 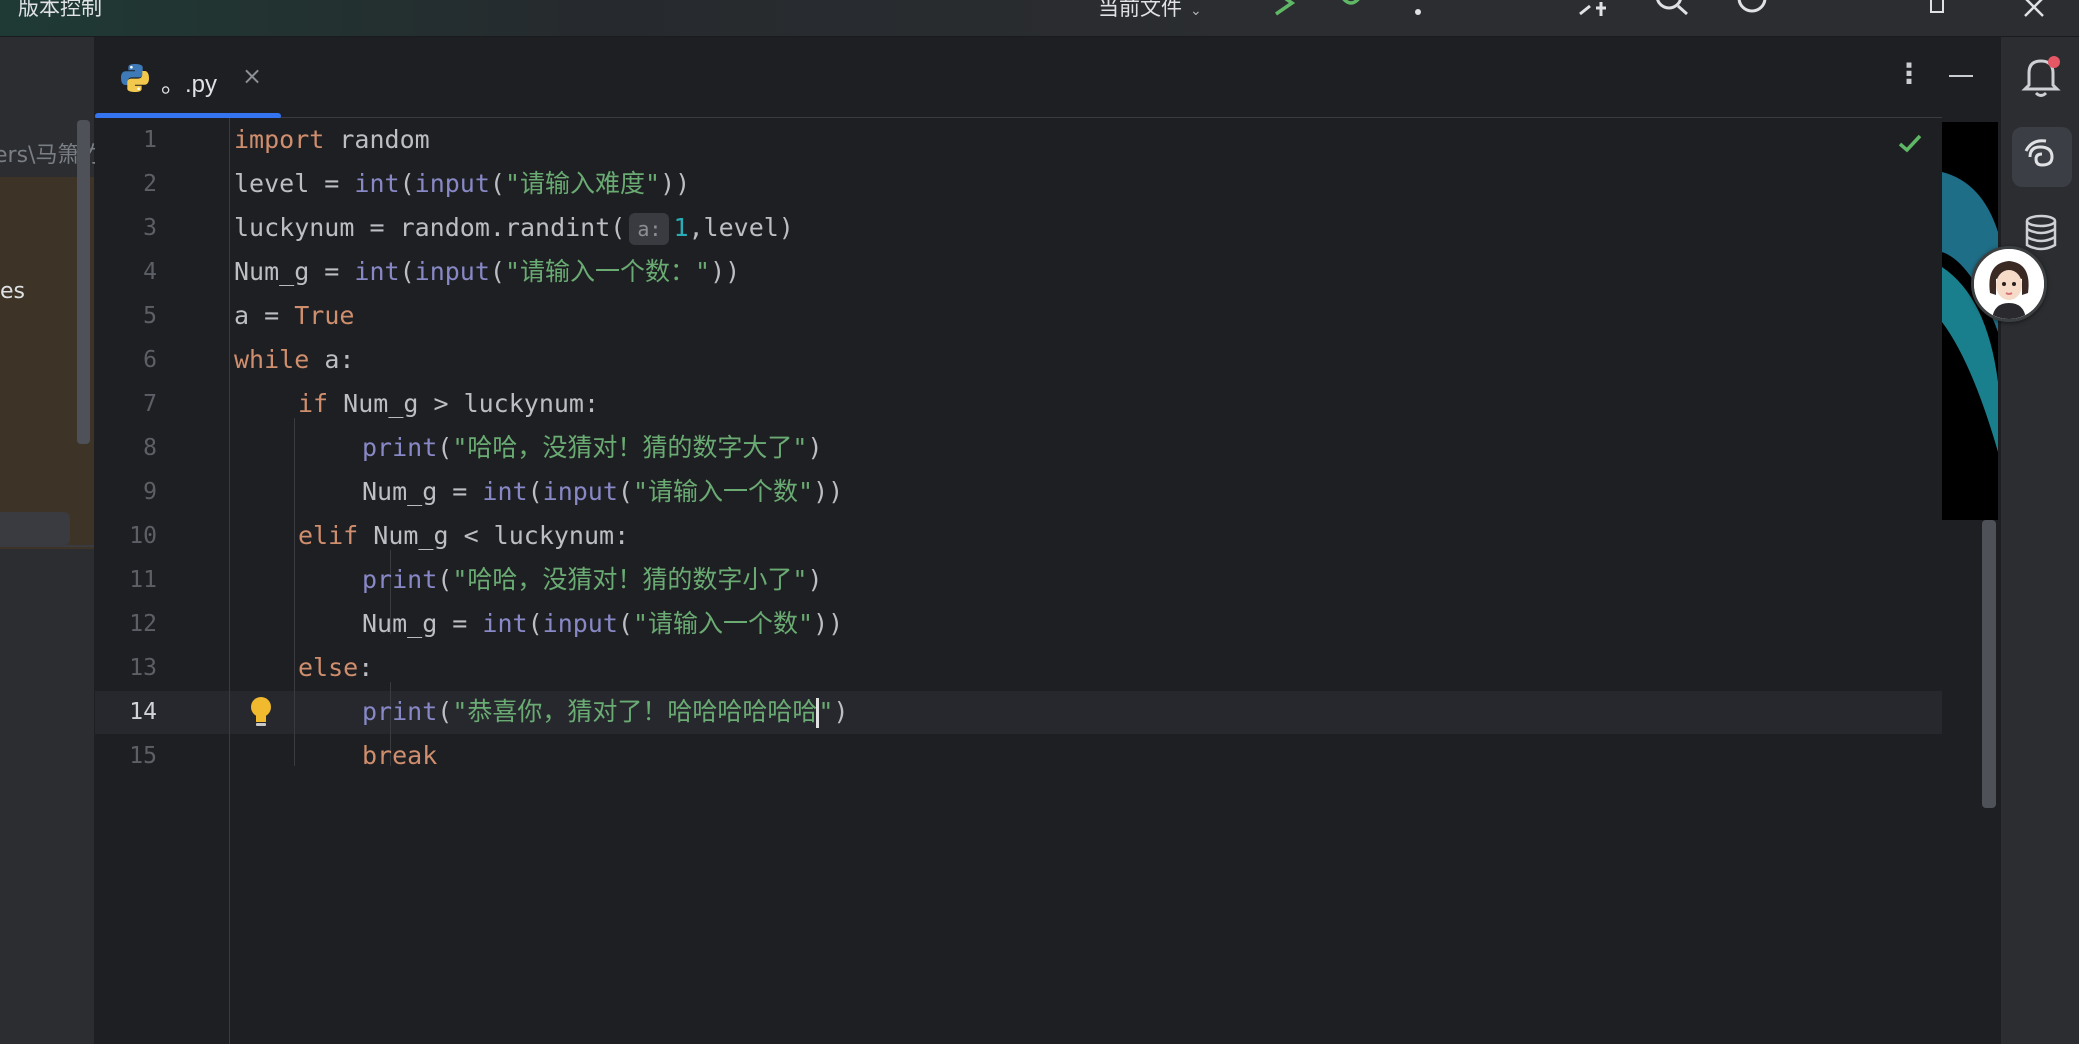 What do you see at coordinates (1752, 9) in the screenshot?
I see `settings-gear-icon` at bounding box center [1752, 9].